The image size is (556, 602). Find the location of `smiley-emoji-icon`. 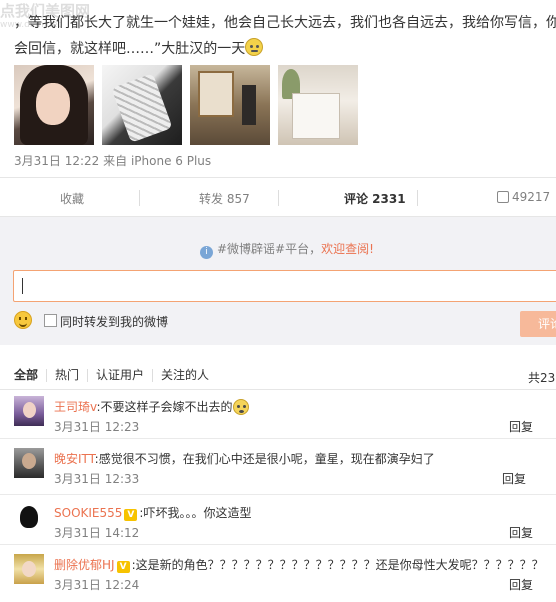

smiley-emoji-icon is located at coordinates (254, 47).